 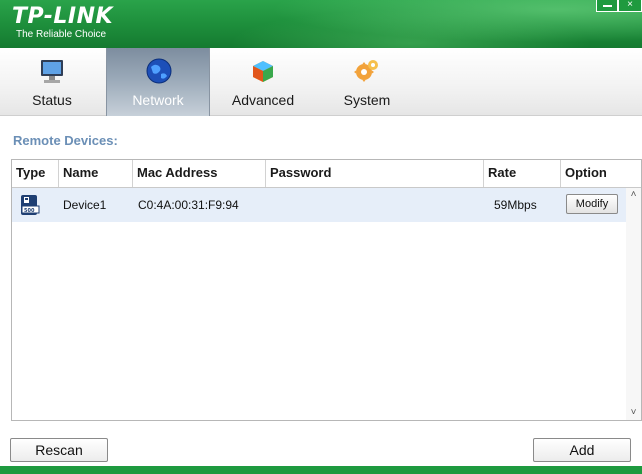 I want to click on tab-bar: Status Network Advanced System, so click(x=321, y=82).